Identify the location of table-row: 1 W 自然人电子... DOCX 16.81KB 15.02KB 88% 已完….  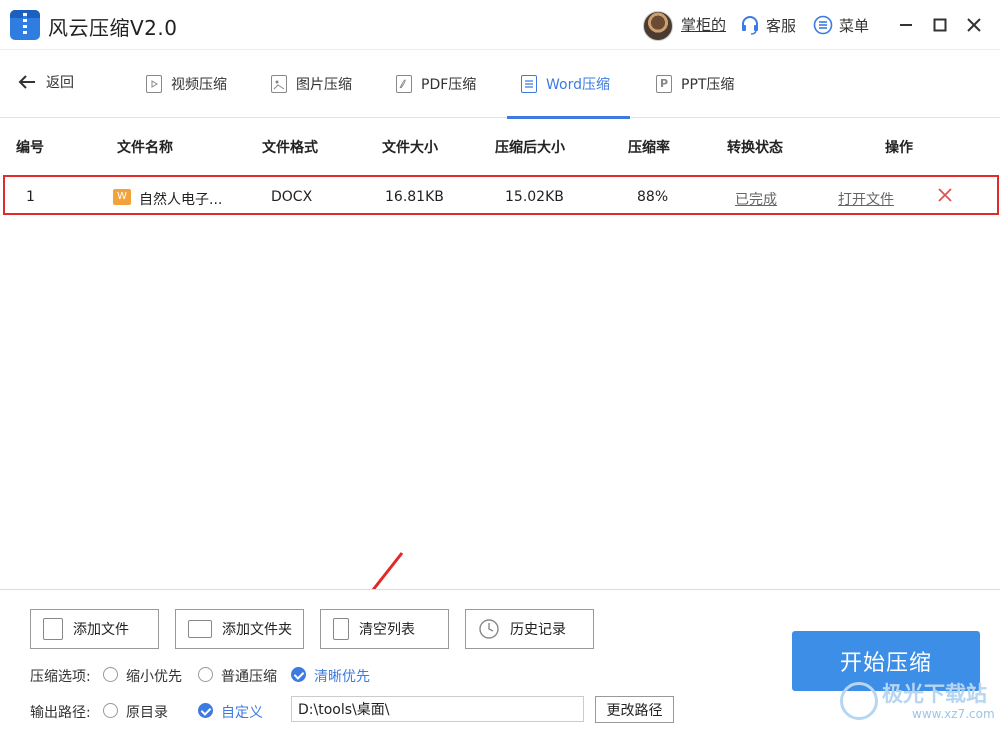
(501, 195).